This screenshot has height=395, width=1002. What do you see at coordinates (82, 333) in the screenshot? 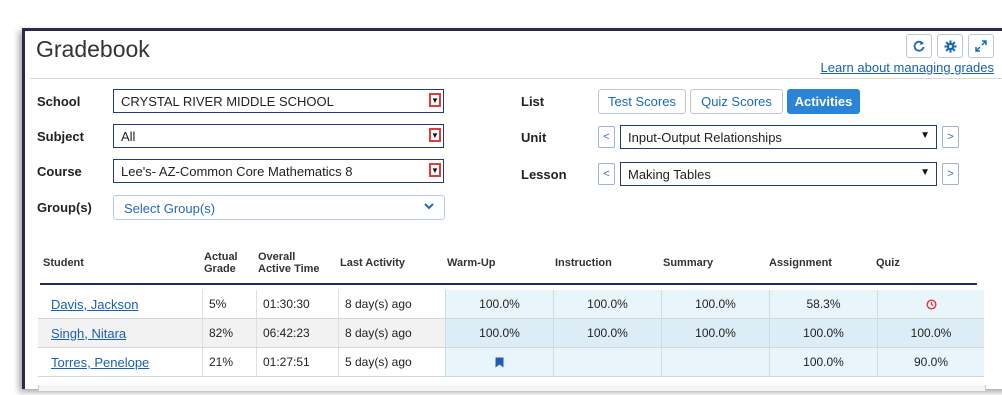
I see `student-link: Singh, Nitara` at bounding box center [82, 333].